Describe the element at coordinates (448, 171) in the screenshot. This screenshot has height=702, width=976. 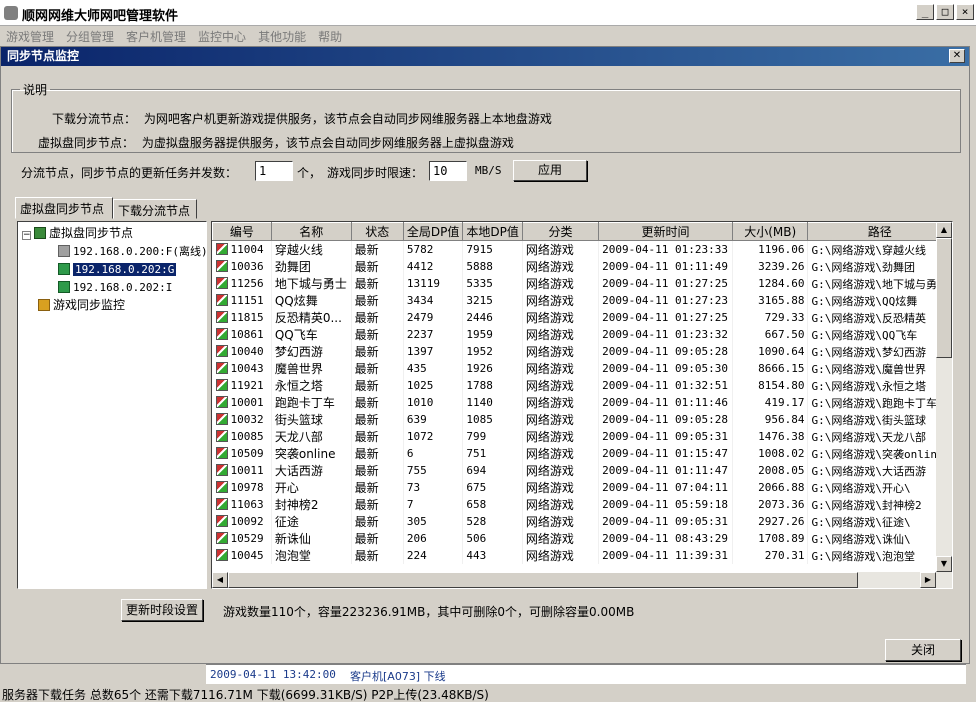
I see `speed-limit-input: 10` at that location.